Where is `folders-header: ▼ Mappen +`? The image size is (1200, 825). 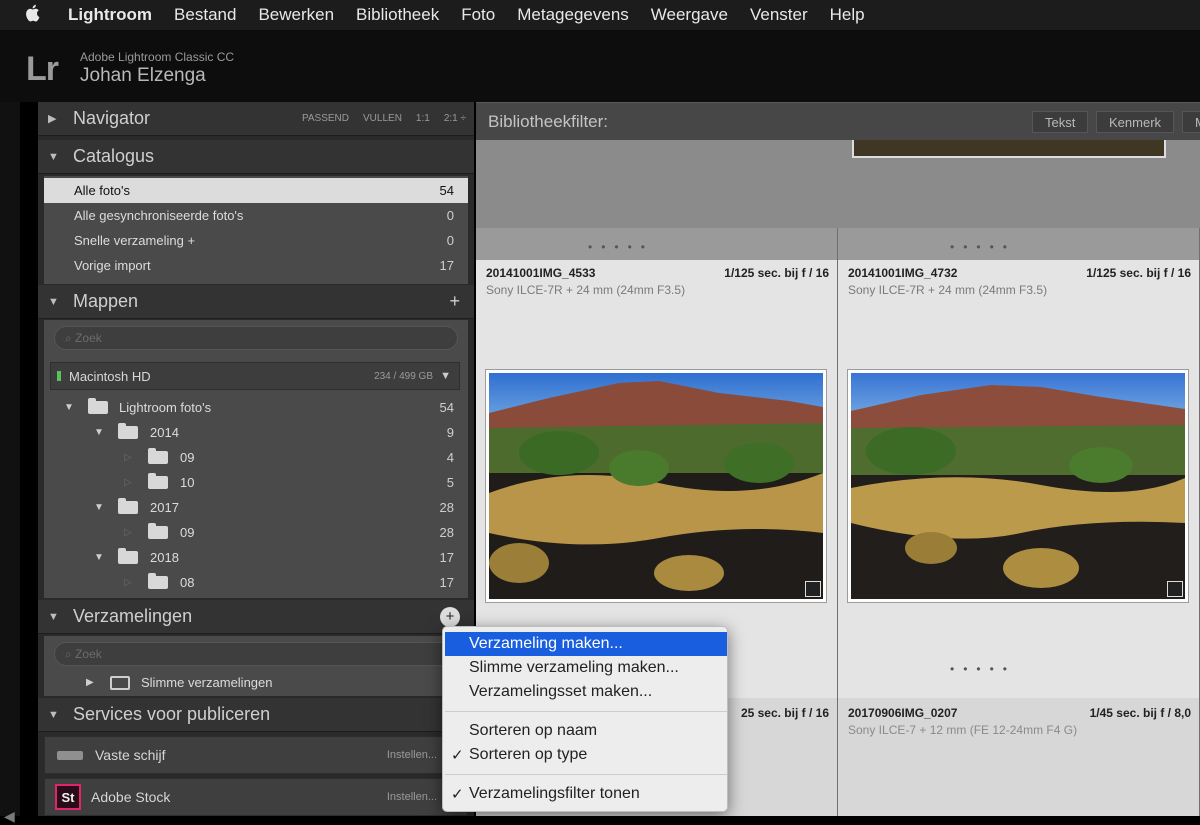 folders-header: ▼ Mappen + is located at coordinates (256, 302).